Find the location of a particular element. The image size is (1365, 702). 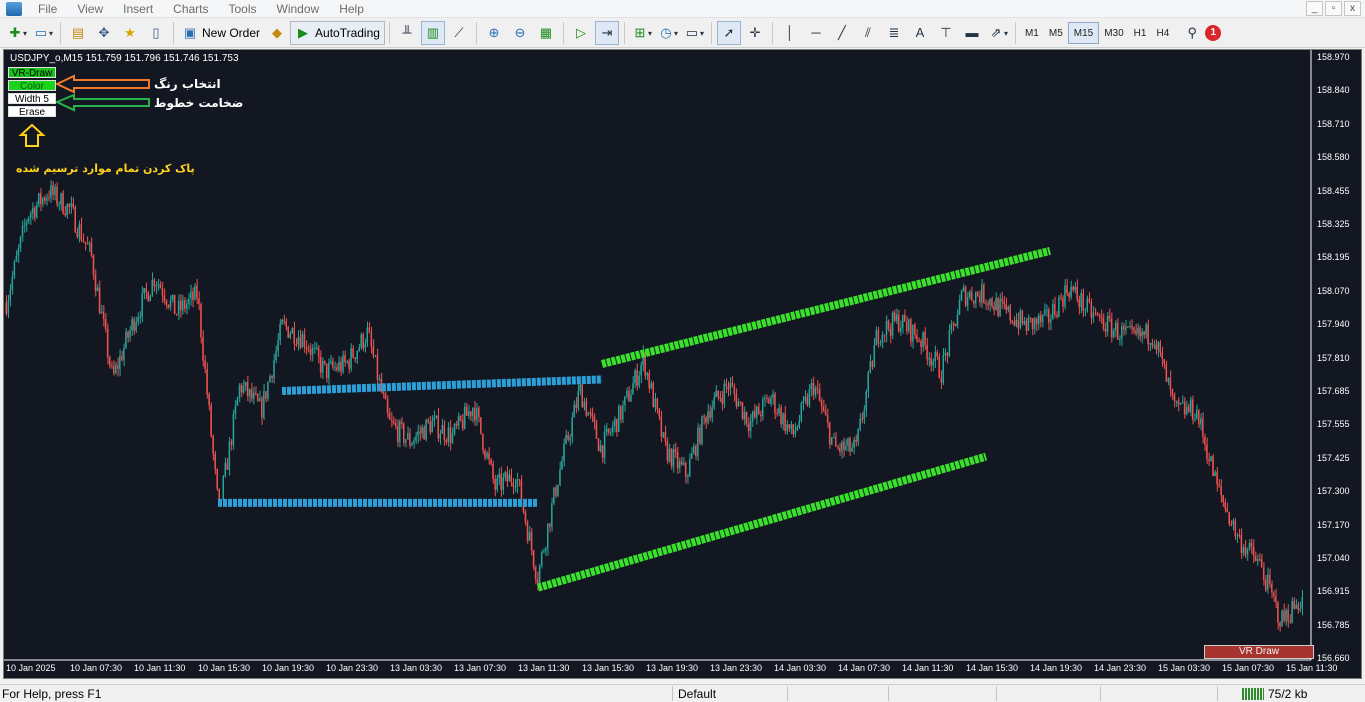

minimize-button: _ is located at coordinates (1314, 8).